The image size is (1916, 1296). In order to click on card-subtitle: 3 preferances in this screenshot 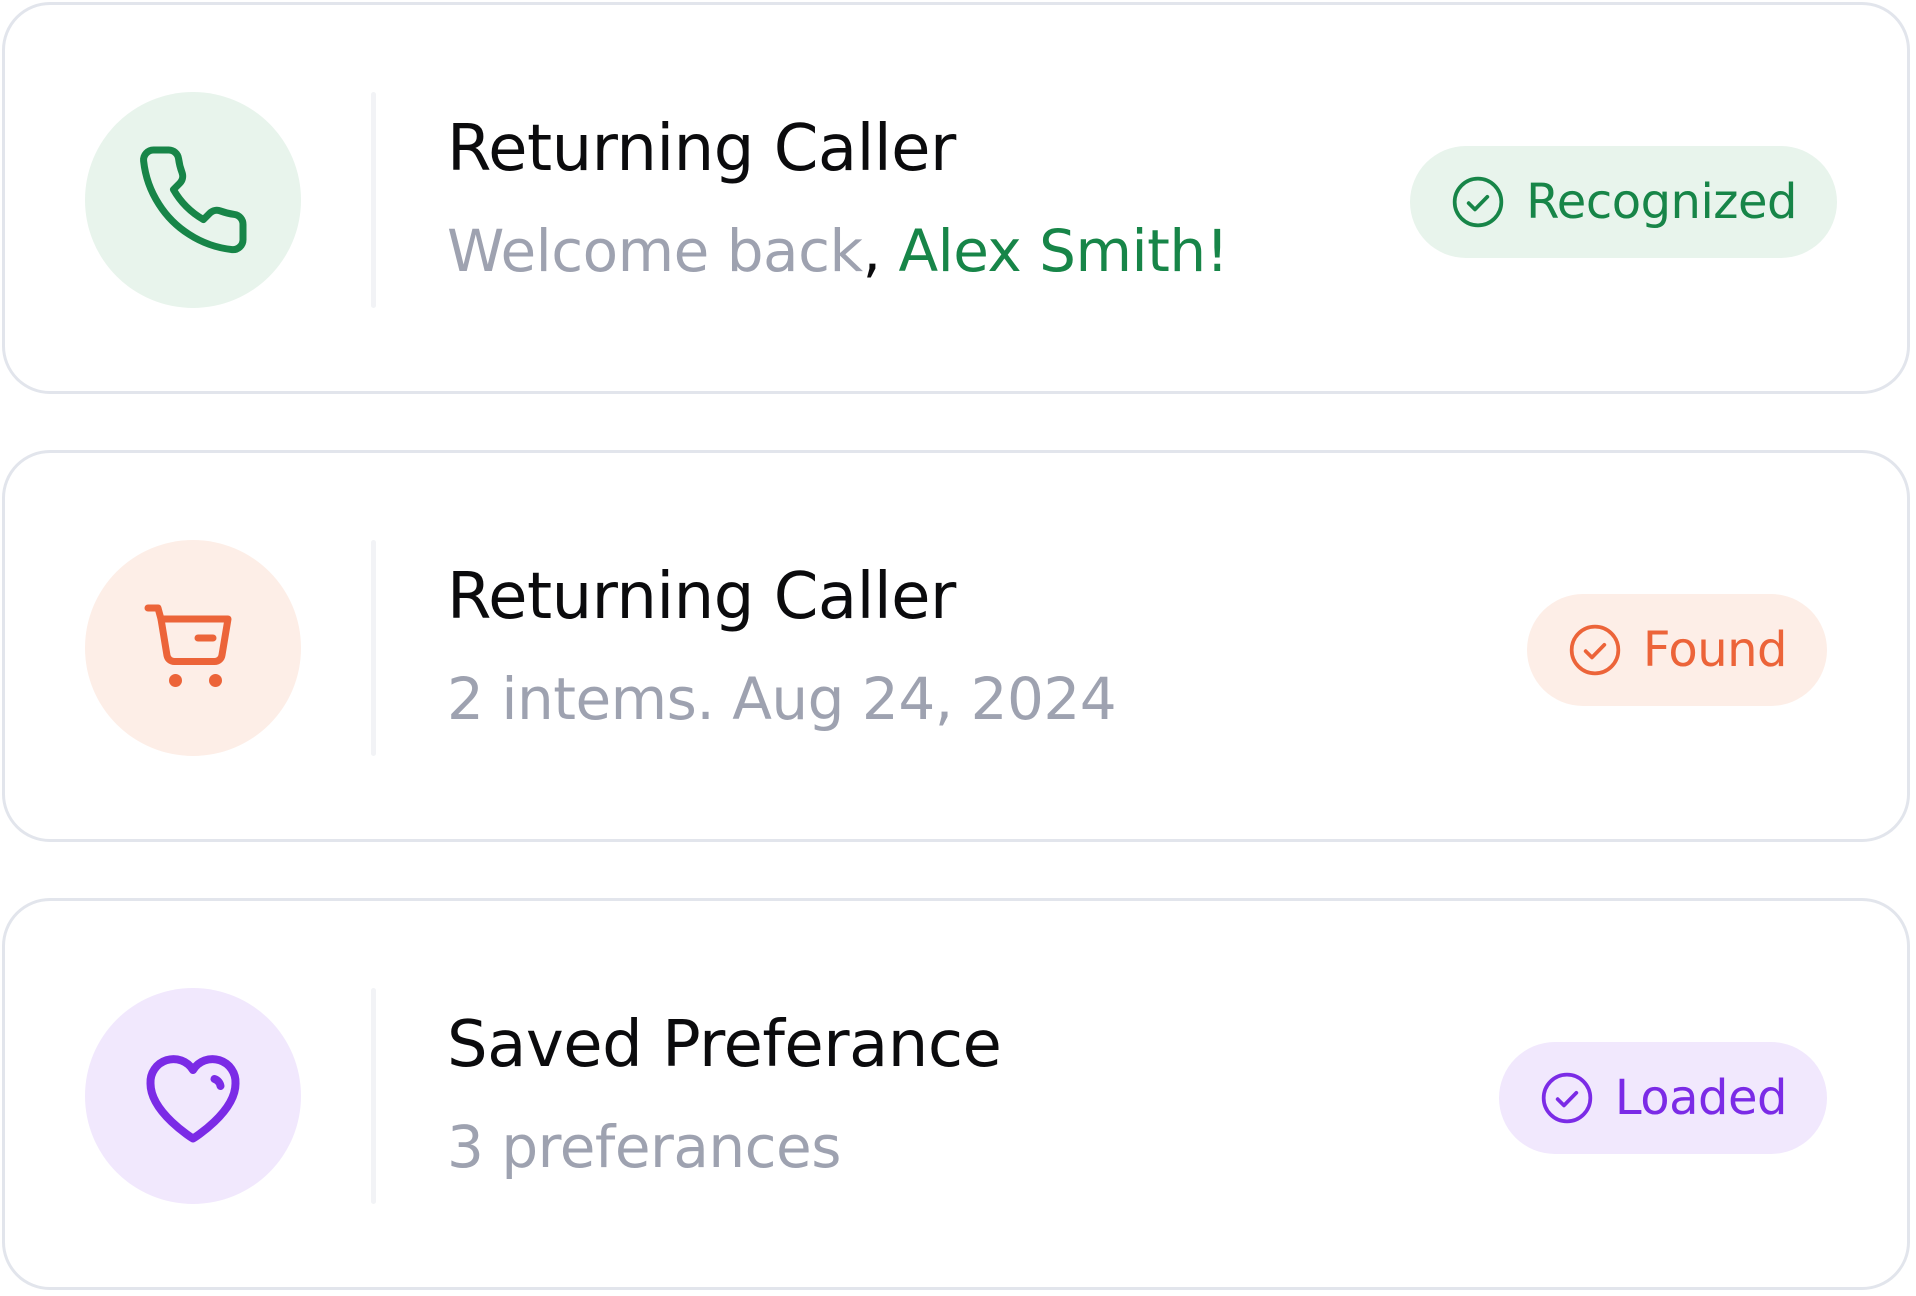, I will do `click(644, 1147)`.